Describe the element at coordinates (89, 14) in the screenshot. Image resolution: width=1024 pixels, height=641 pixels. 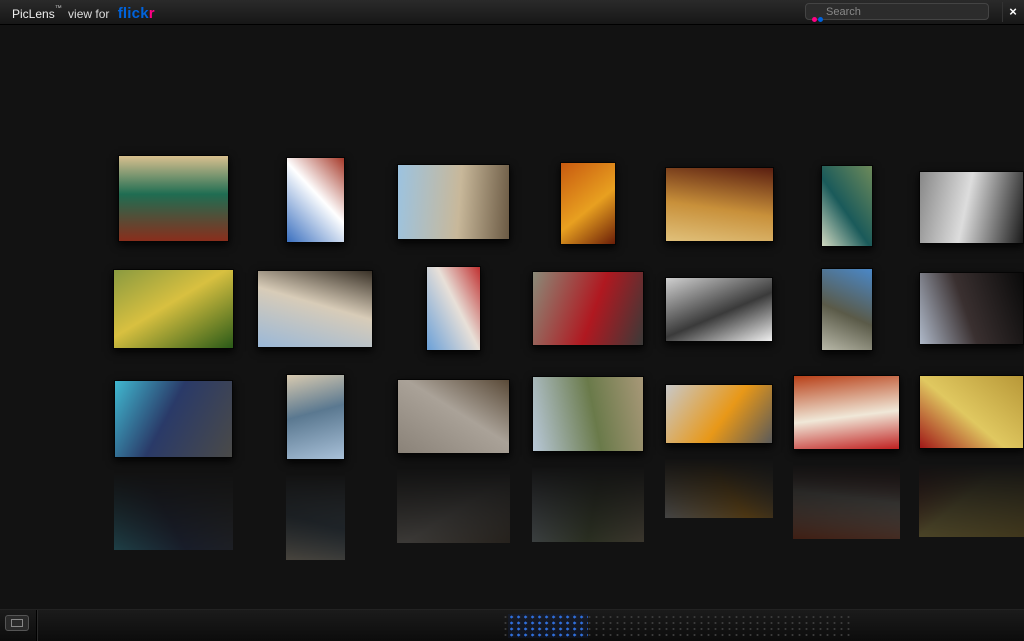
I see `view-for-label: view for` at that location.